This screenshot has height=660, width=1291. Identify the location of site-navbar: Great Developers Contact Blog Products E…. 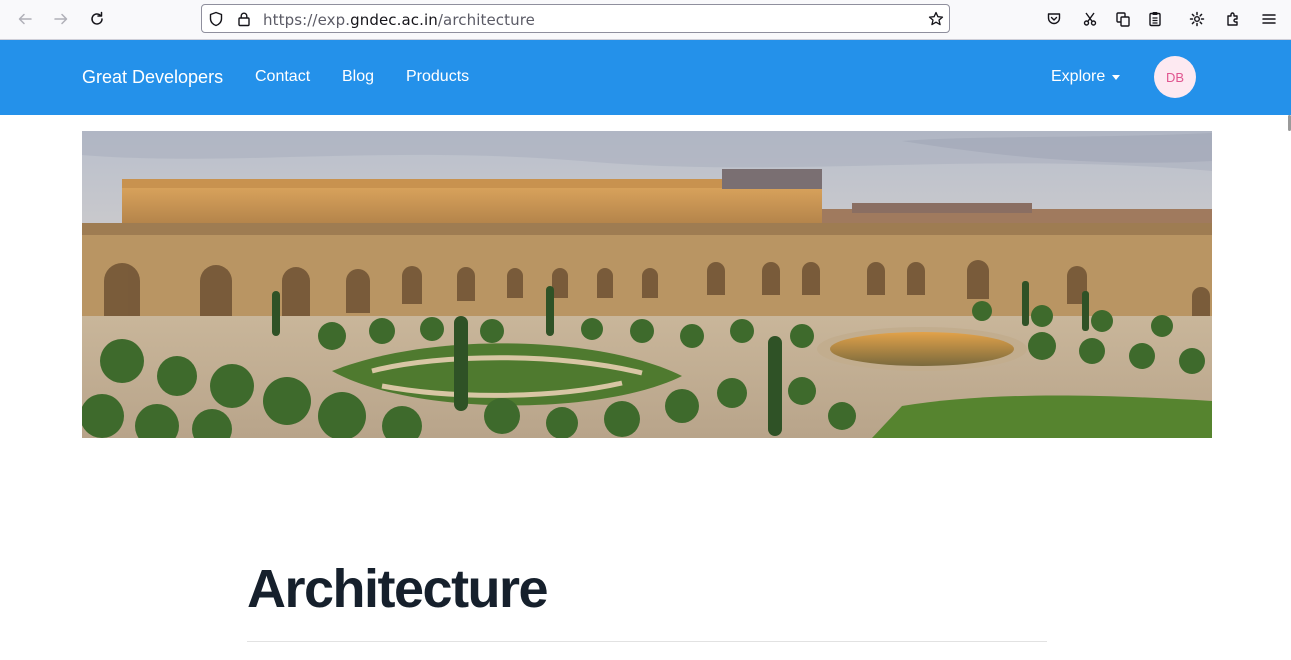
(645, 77).